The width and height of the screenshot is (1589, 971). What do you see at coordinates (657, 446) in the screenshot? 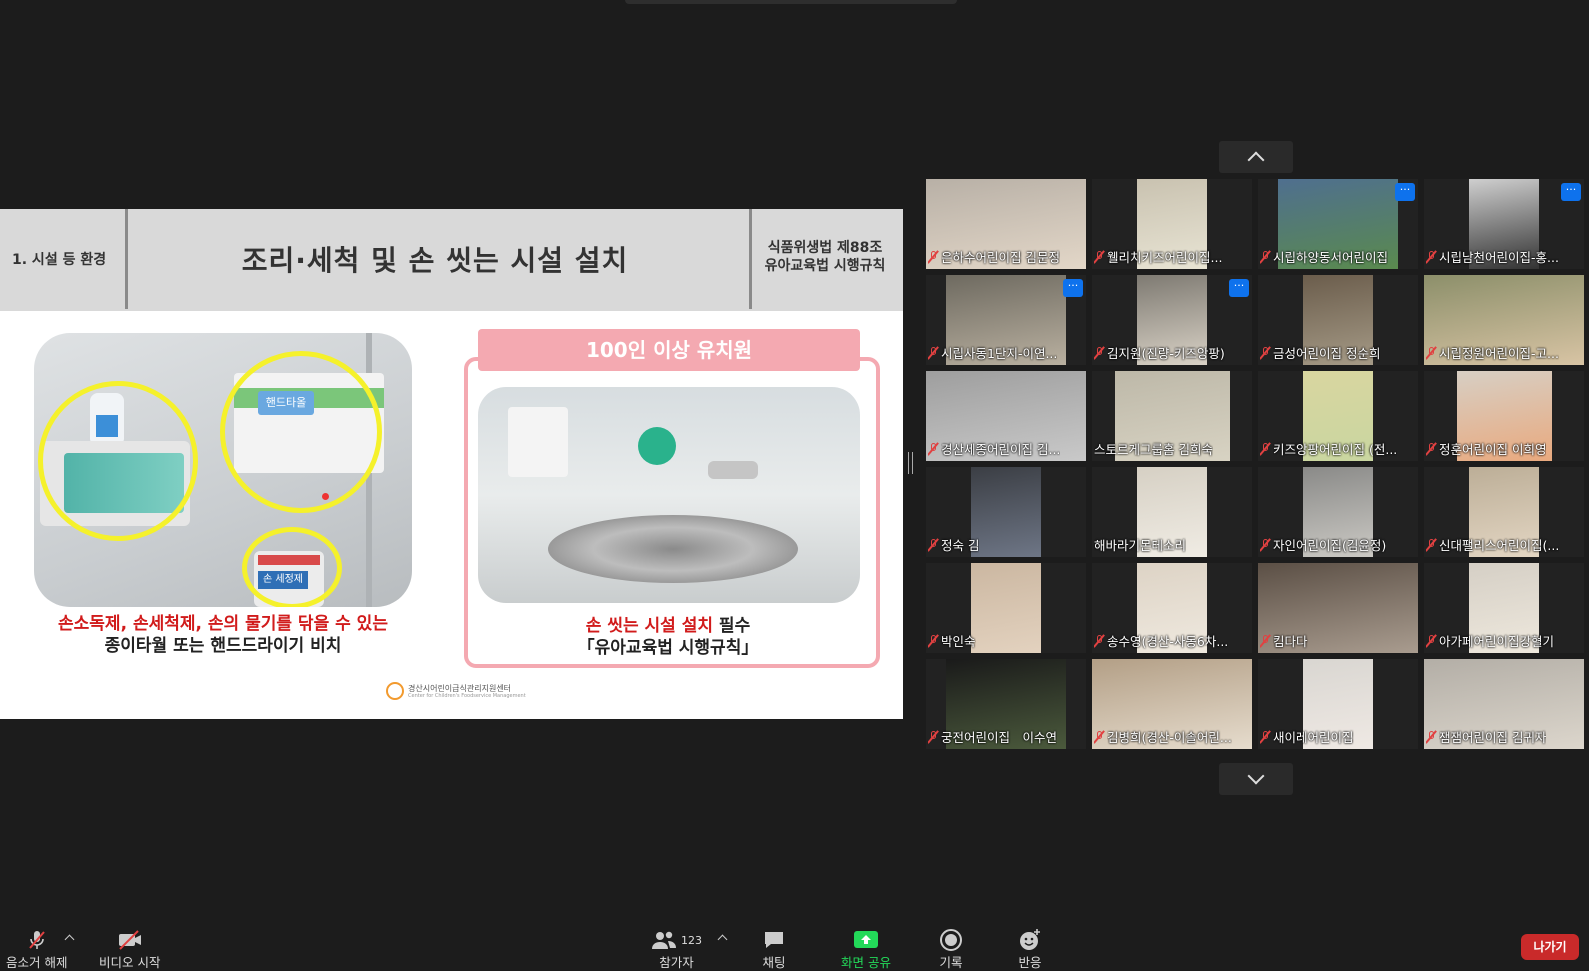
I see `sink-sticker` at bounding box center [657, 446].